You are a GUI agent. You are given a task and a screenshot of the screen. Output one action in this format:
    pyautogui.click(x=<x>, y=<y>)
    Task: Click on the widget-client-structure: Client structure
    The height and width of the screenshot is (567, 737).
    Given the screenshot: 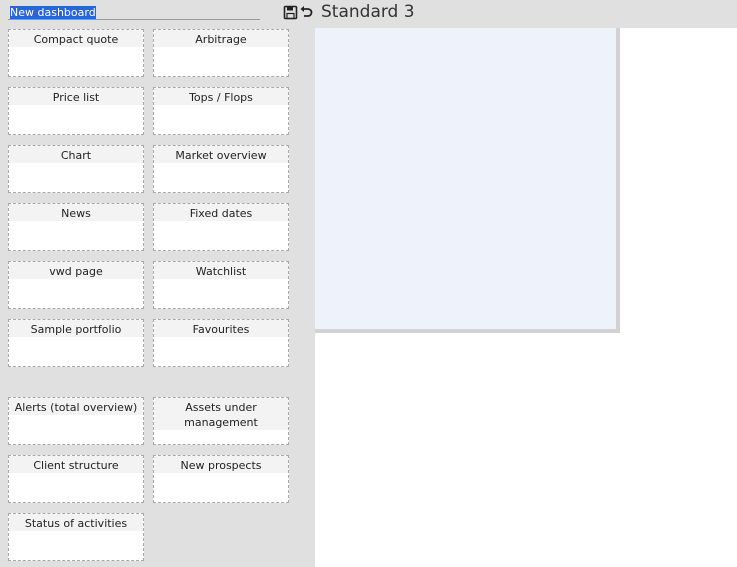 What is the action you would take?
    pyautogui.click(x=76, y=479)
    